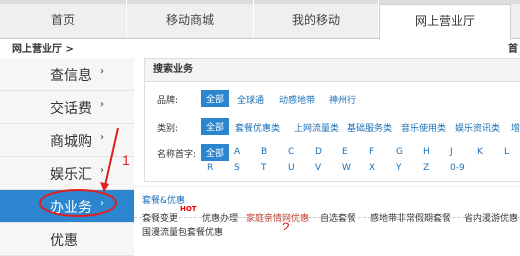 The image size is (520, 256). Describe the element at coordinates (111, 159) in the screenshot. I see `annotation-arrow` at that location.